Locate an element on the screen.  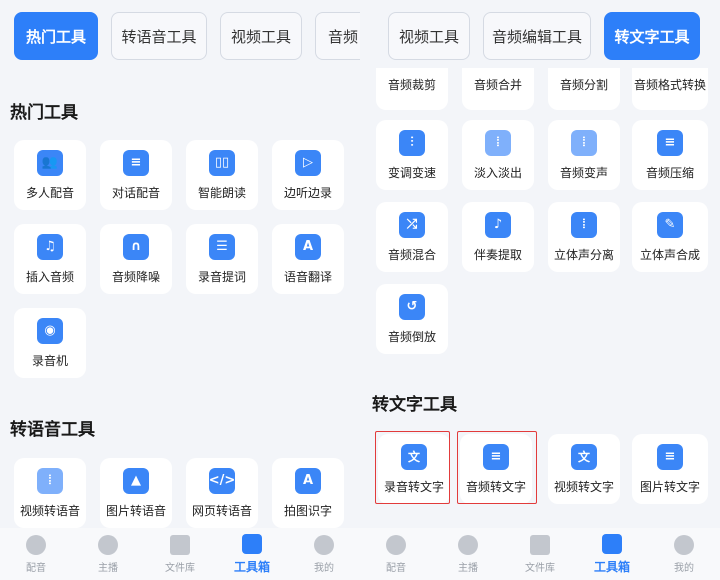
tool-dialog-voice: ≡ 对话配音 is located at coordinates (136, 175).